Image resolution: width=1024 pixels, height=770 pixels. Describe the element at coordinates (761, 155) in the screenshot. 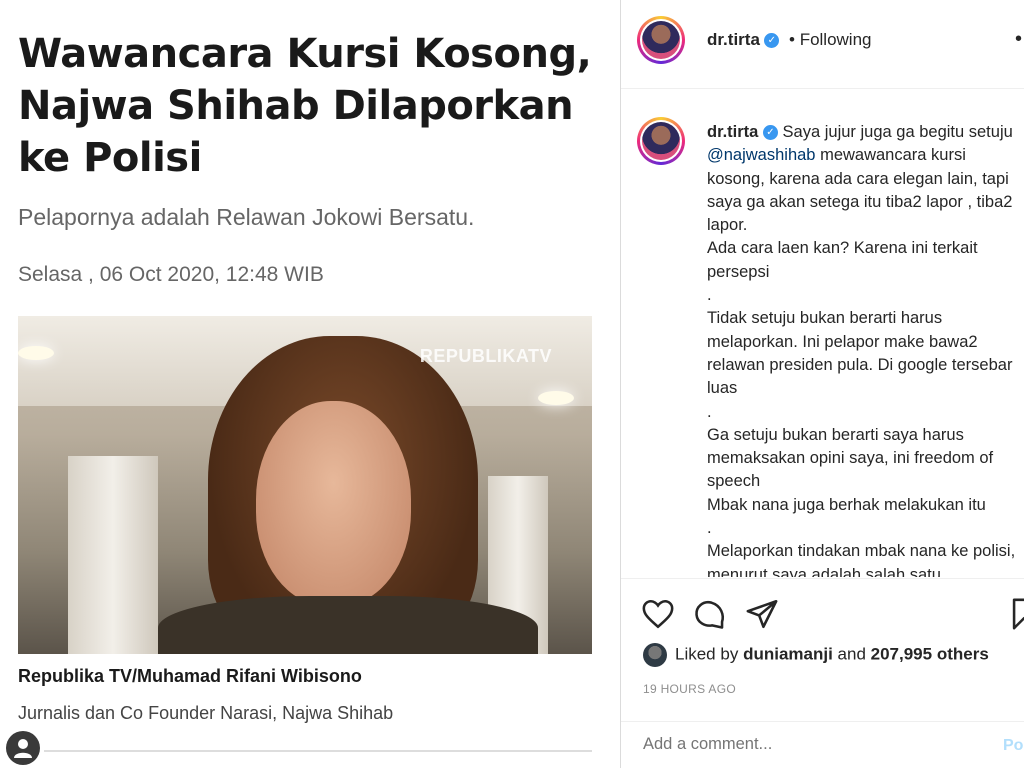

I see `mention-link: @najwashihab` at that location.